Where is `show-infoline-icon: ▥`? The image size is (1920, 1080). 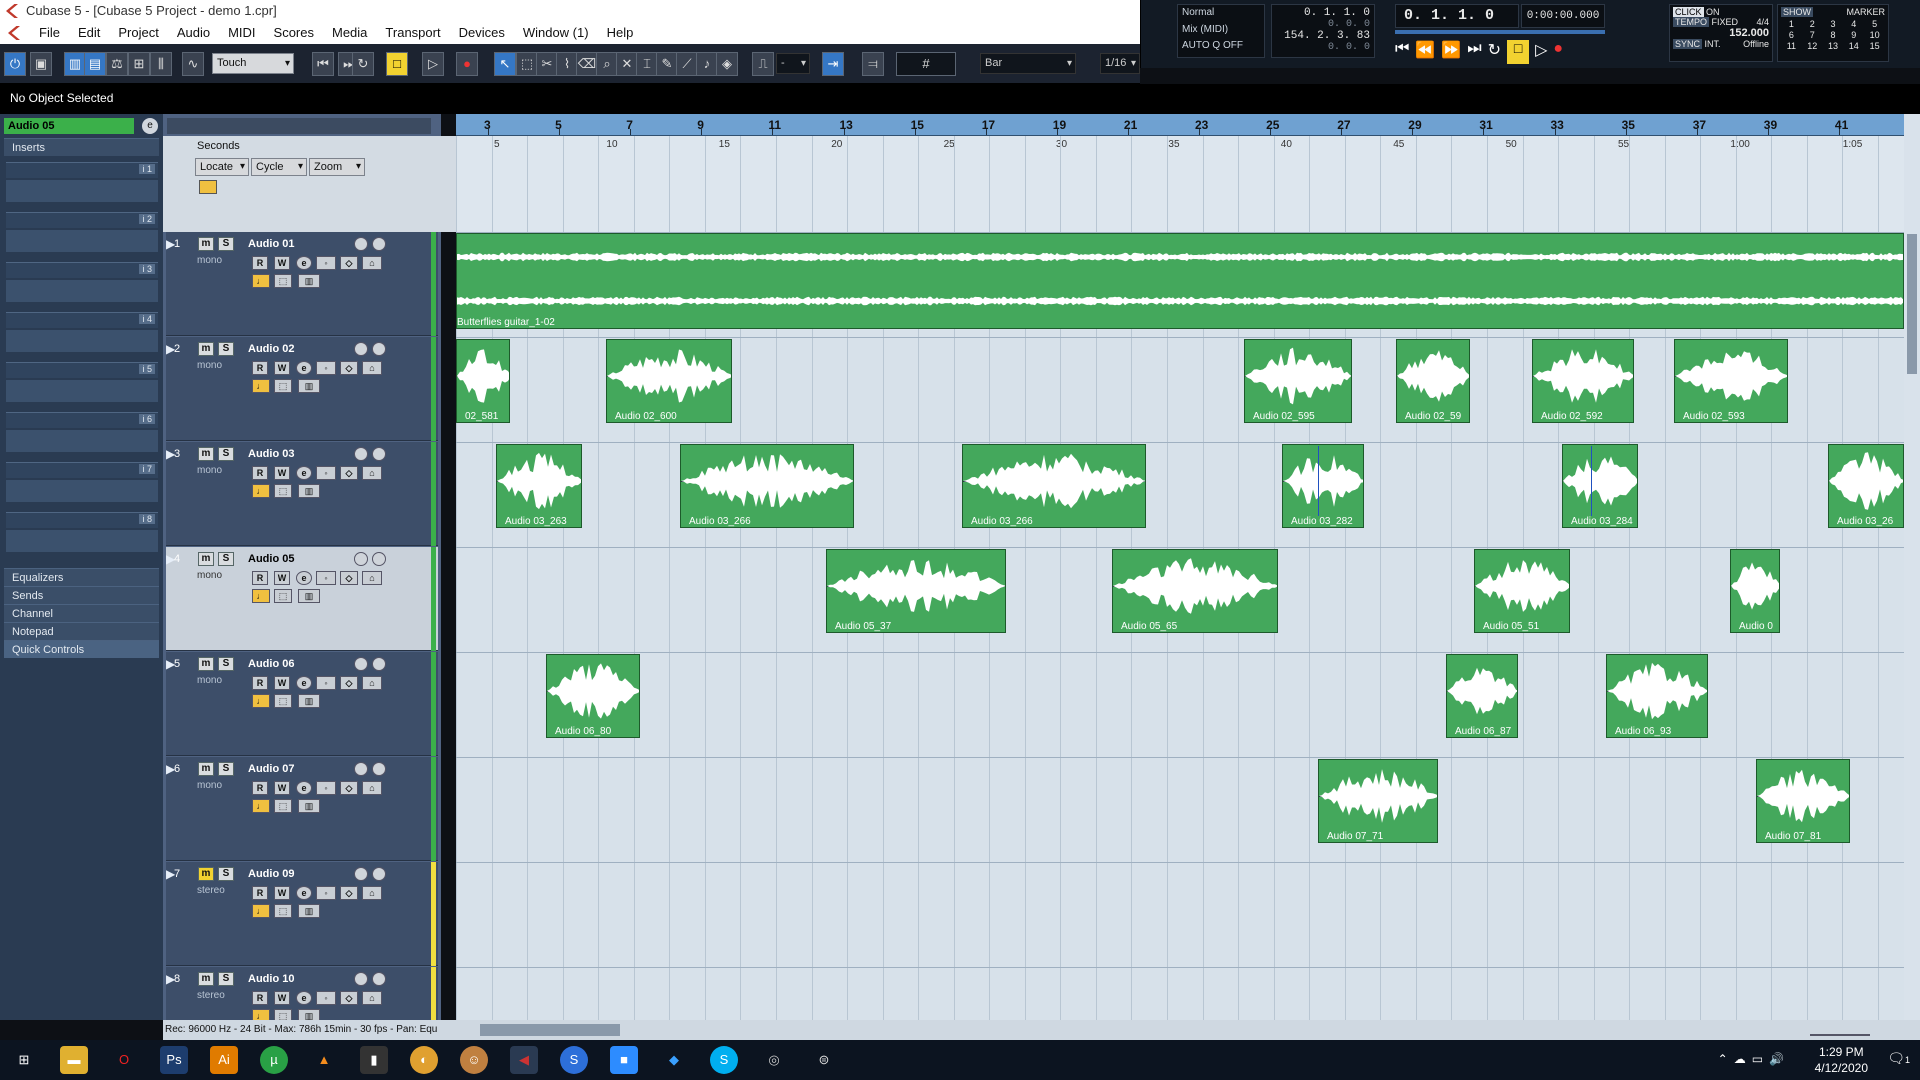
show-infoline-icon: ▥ is located at coordinates (75, 64).